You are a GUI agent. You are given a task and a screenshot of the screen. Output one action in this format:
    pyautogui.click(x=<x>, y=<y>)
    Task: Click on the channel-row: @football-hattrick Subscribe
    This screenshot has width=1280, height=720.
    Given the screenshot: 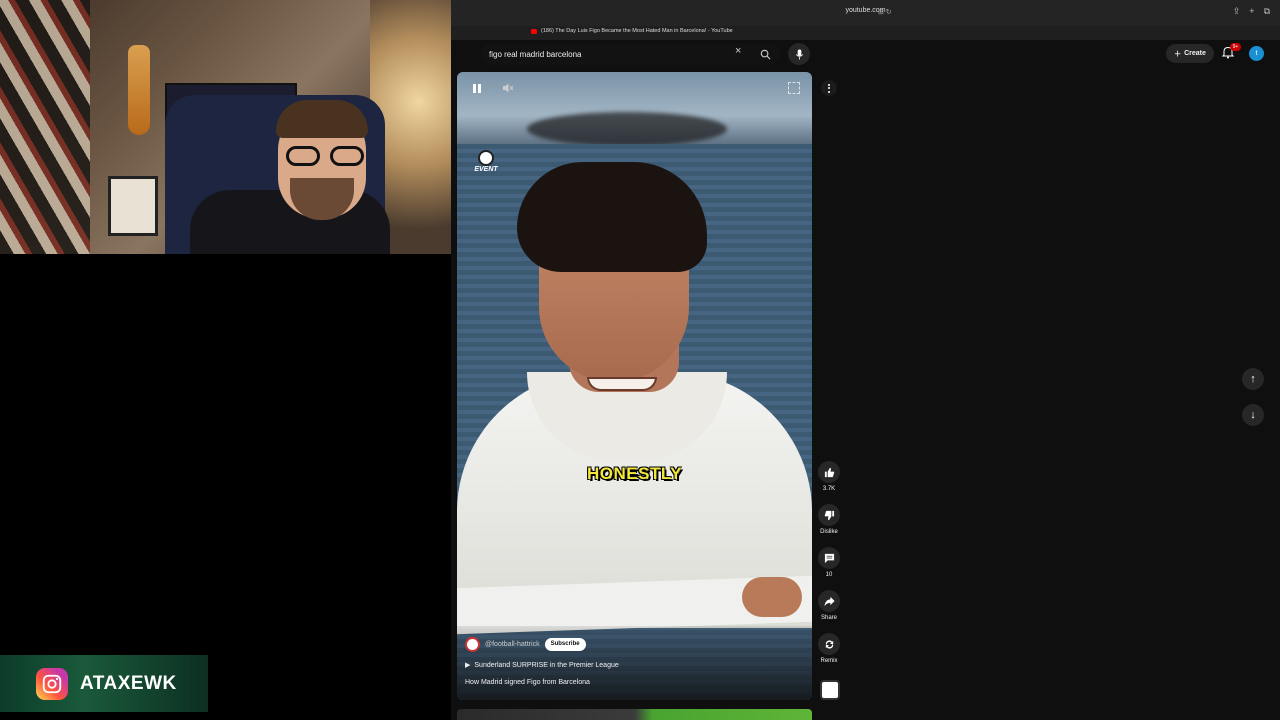 What is the action you would take?
    pyautogui.click(x=525, y=644)
    